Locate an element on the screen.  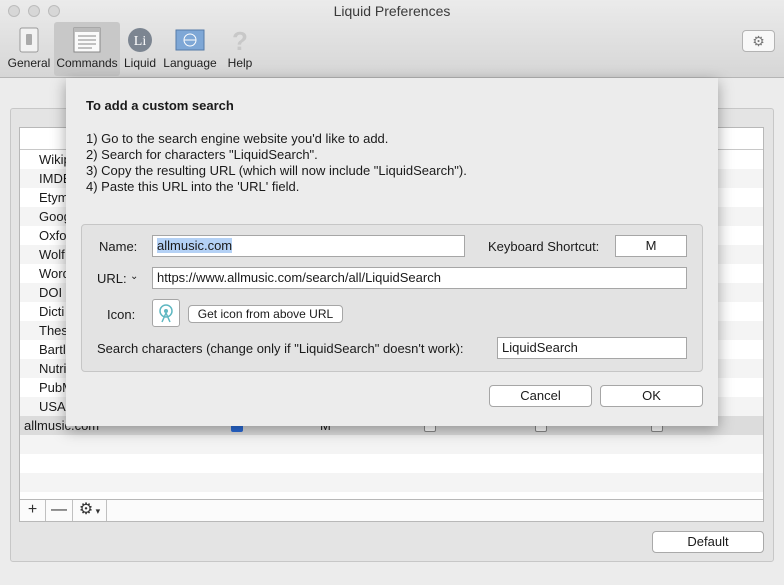
action-menu-button: ⚙ ▾ is located at coordinates (90, 510).